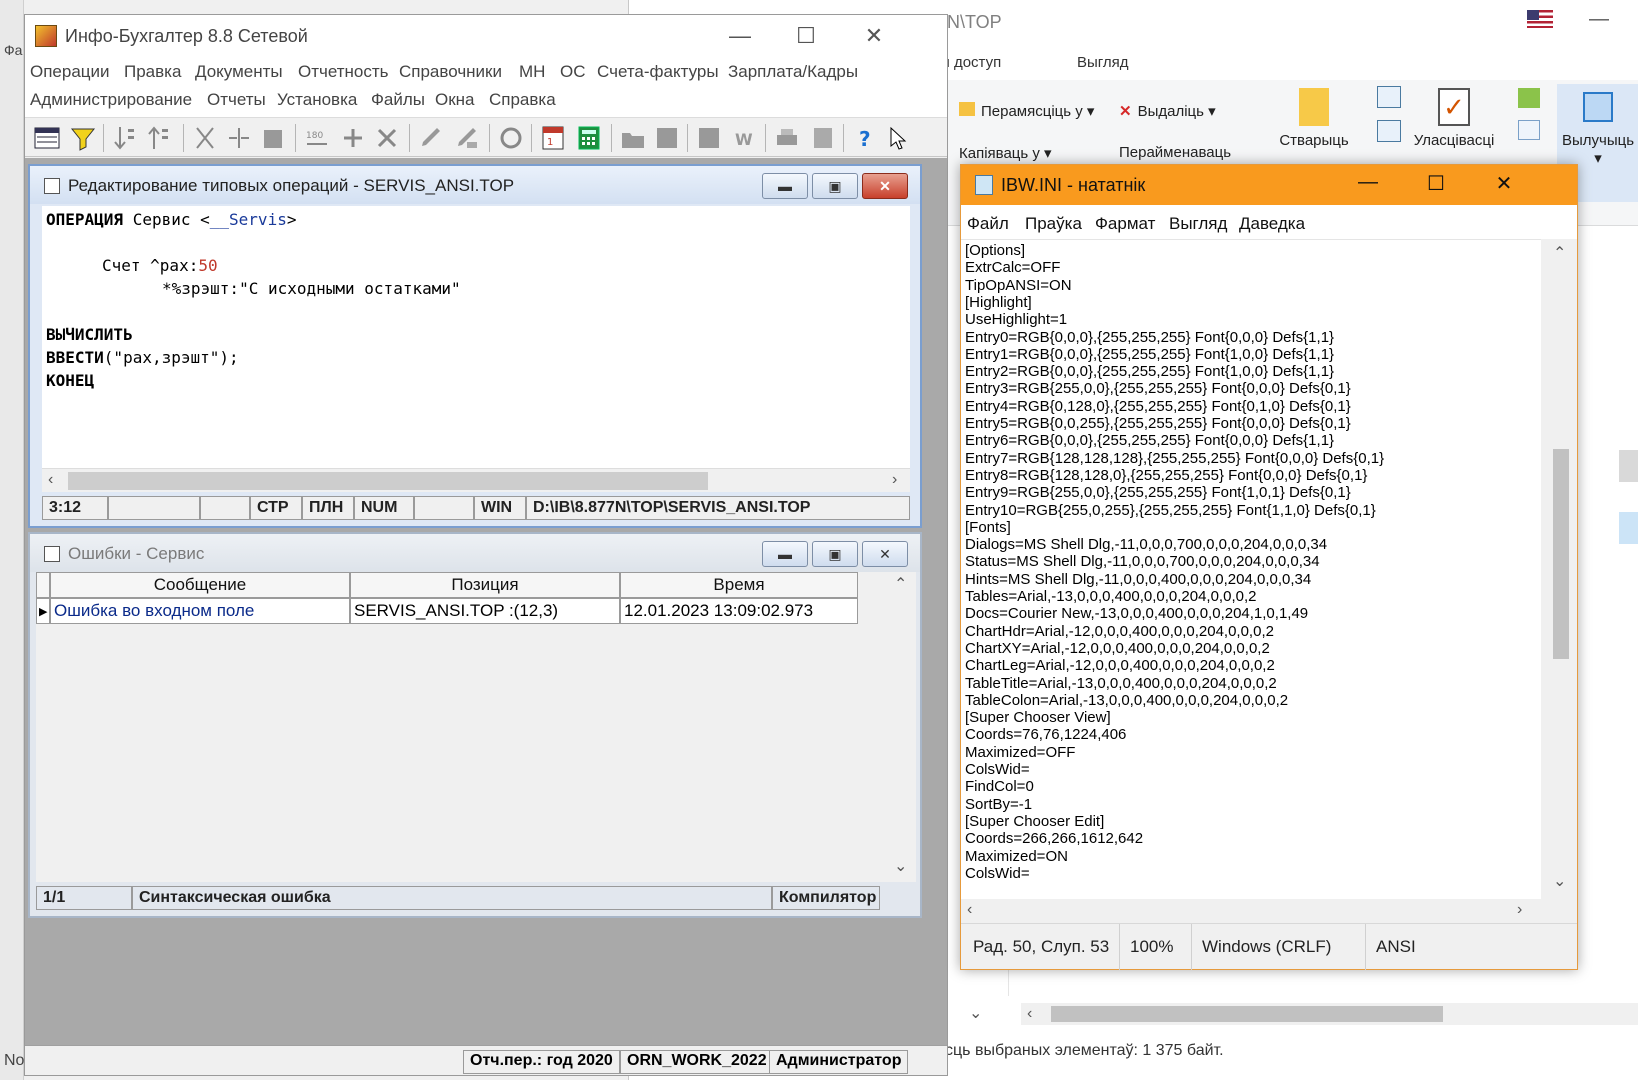  I want to click on menu-windows: Окна, so click(455, 100).